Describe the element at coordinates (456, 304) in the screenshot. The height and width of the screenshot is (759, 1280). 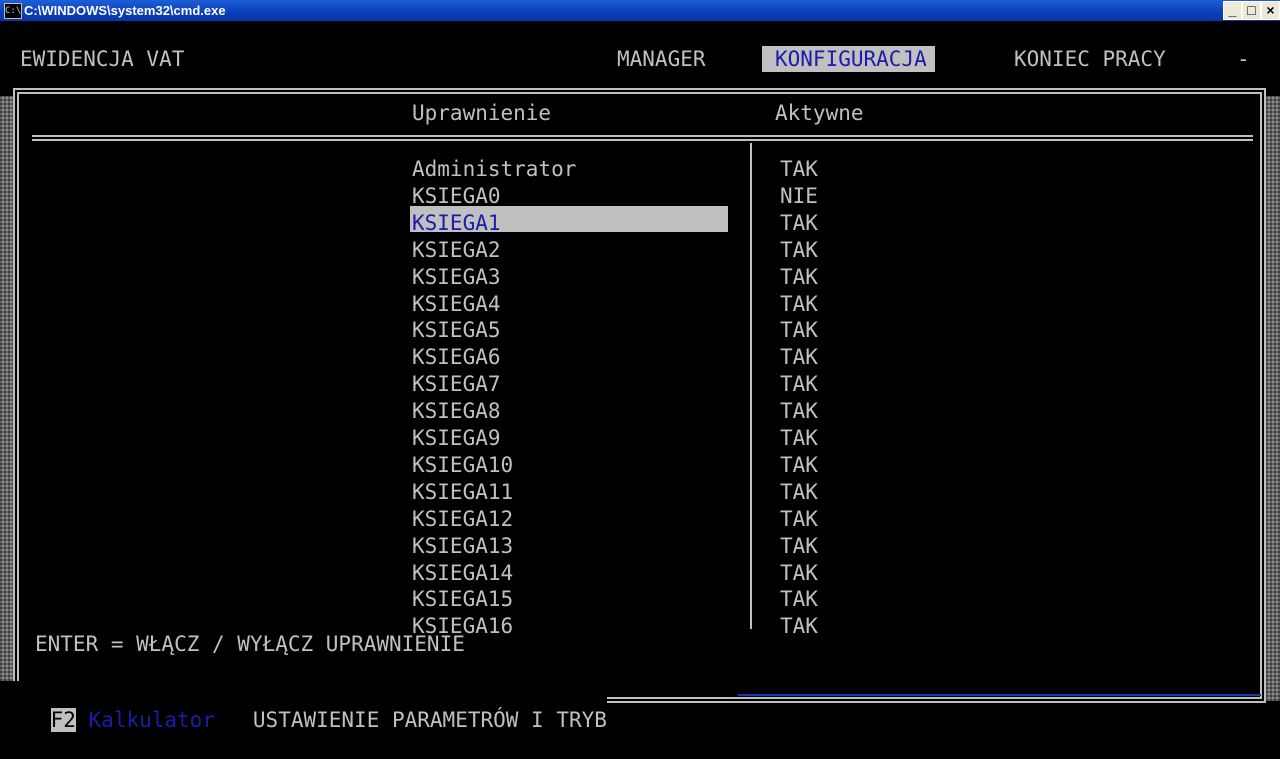
I see `permission-name: KSIEGA4` at that location.